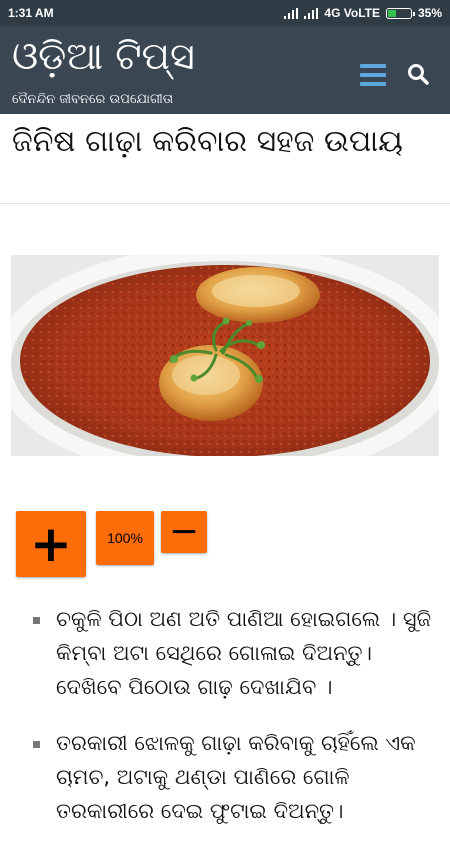 The height and width of the screenshot is (850, 450). Describe the element at coordinates (373, 75) in the screenshot. I see `hamburger-menu-icon` at that location.